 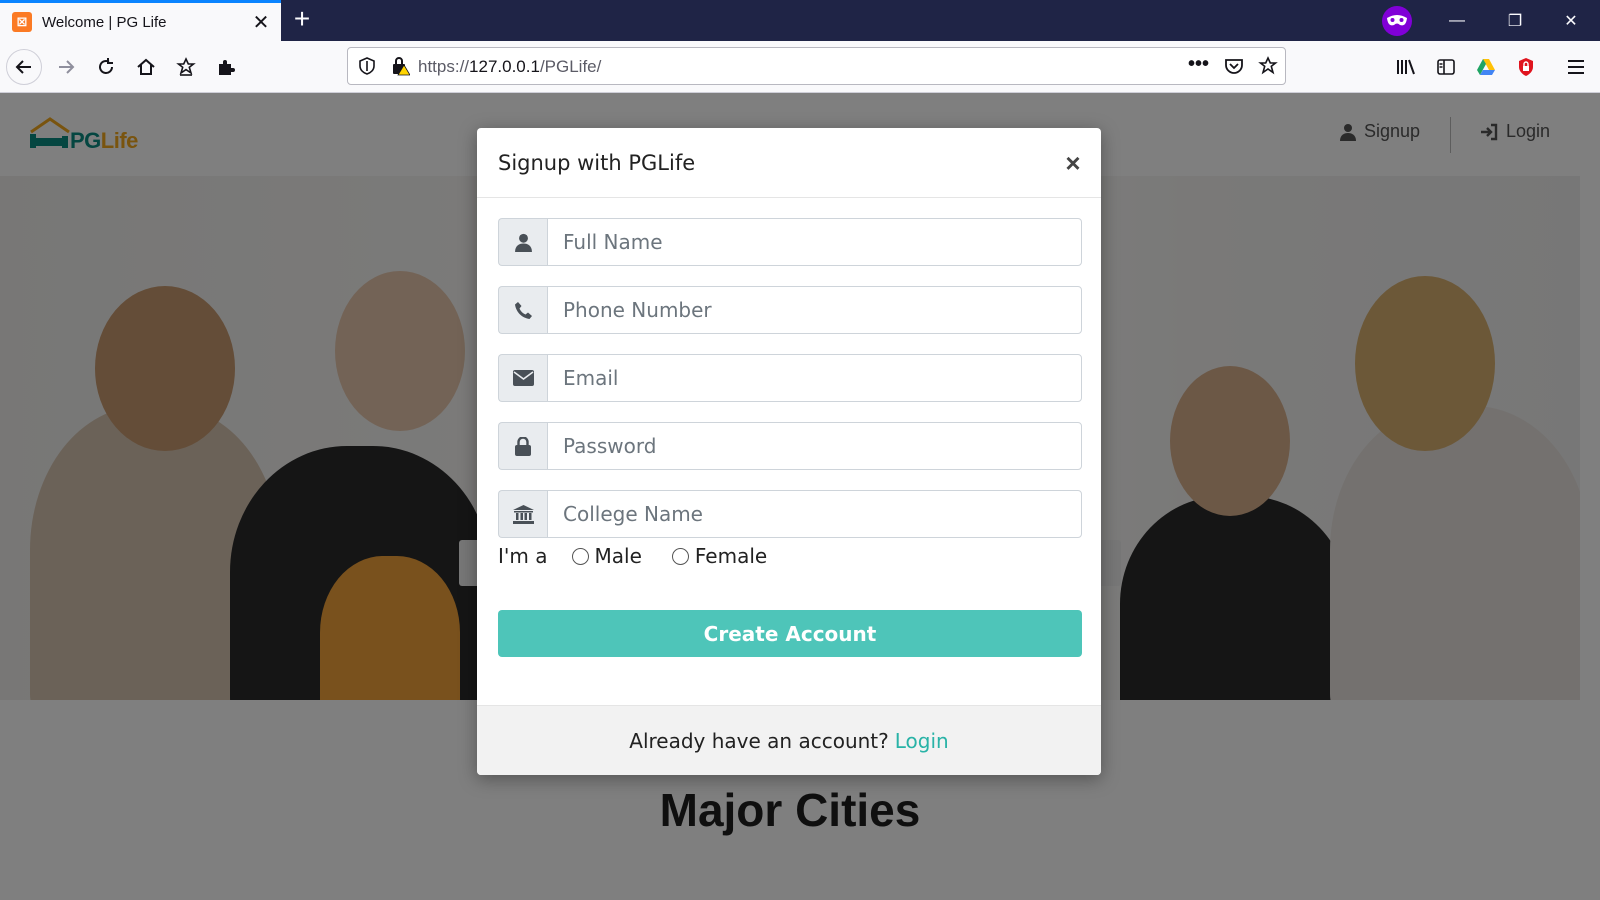 What do you see at coordinates (1526, 67) in the screenshot?
I see `adblock-shield-icon` at bounding box center [1526, 67].